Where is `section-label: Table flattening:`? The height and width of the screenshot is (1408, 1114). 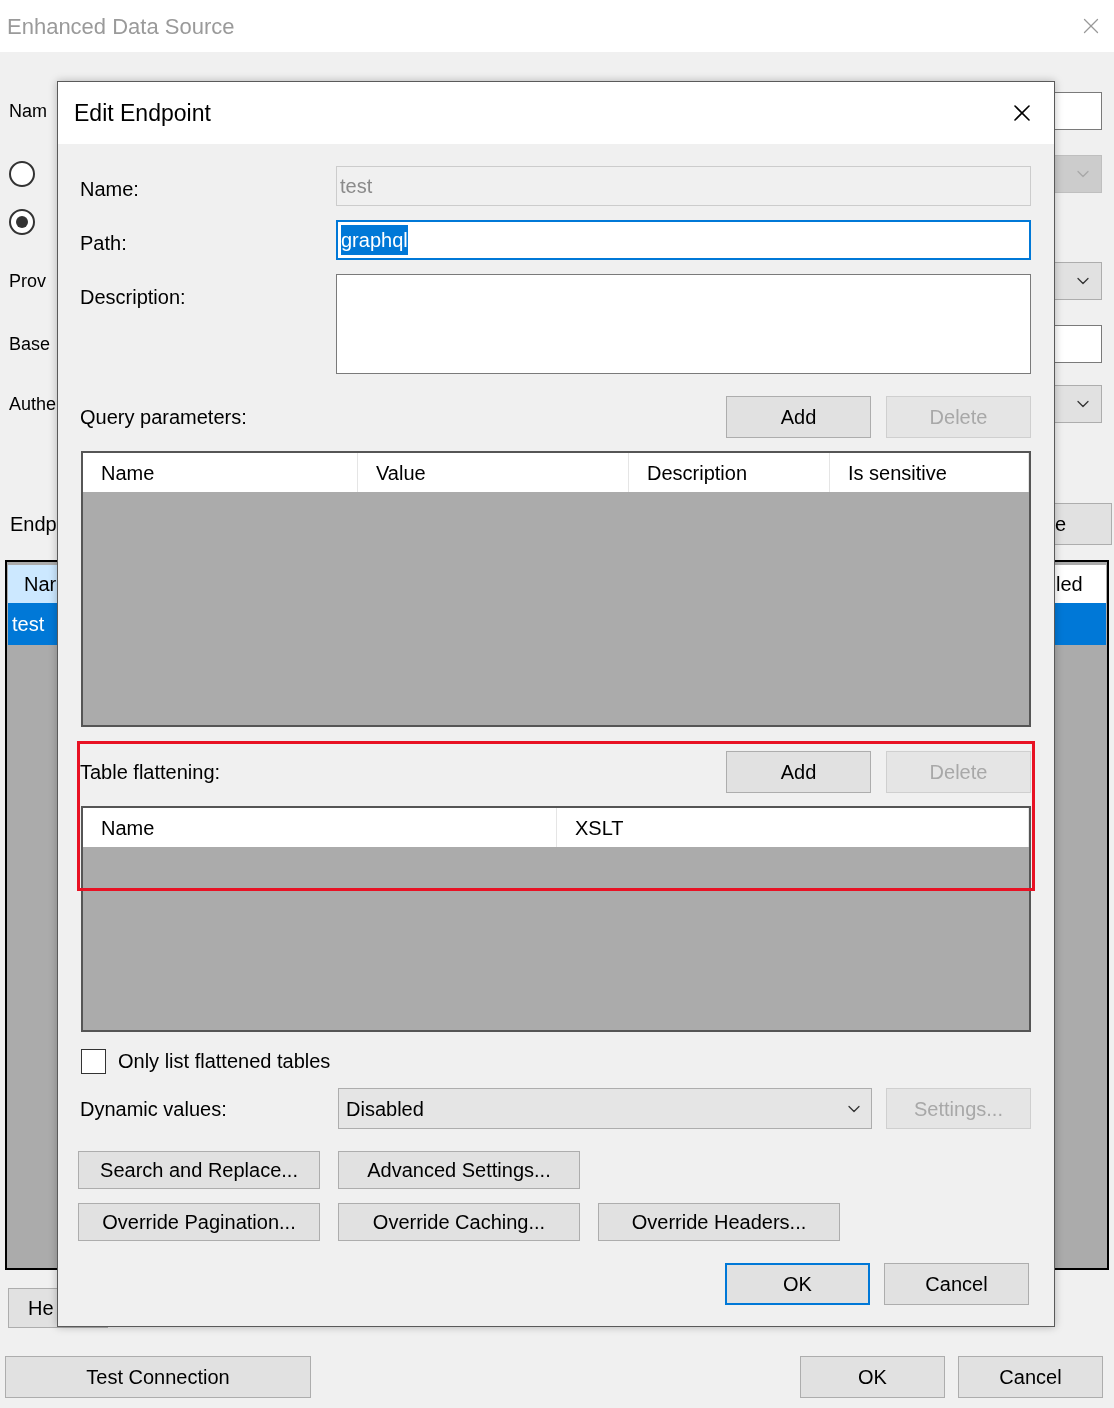 section-label: Table flattening: is located at coordinates (150, 772).